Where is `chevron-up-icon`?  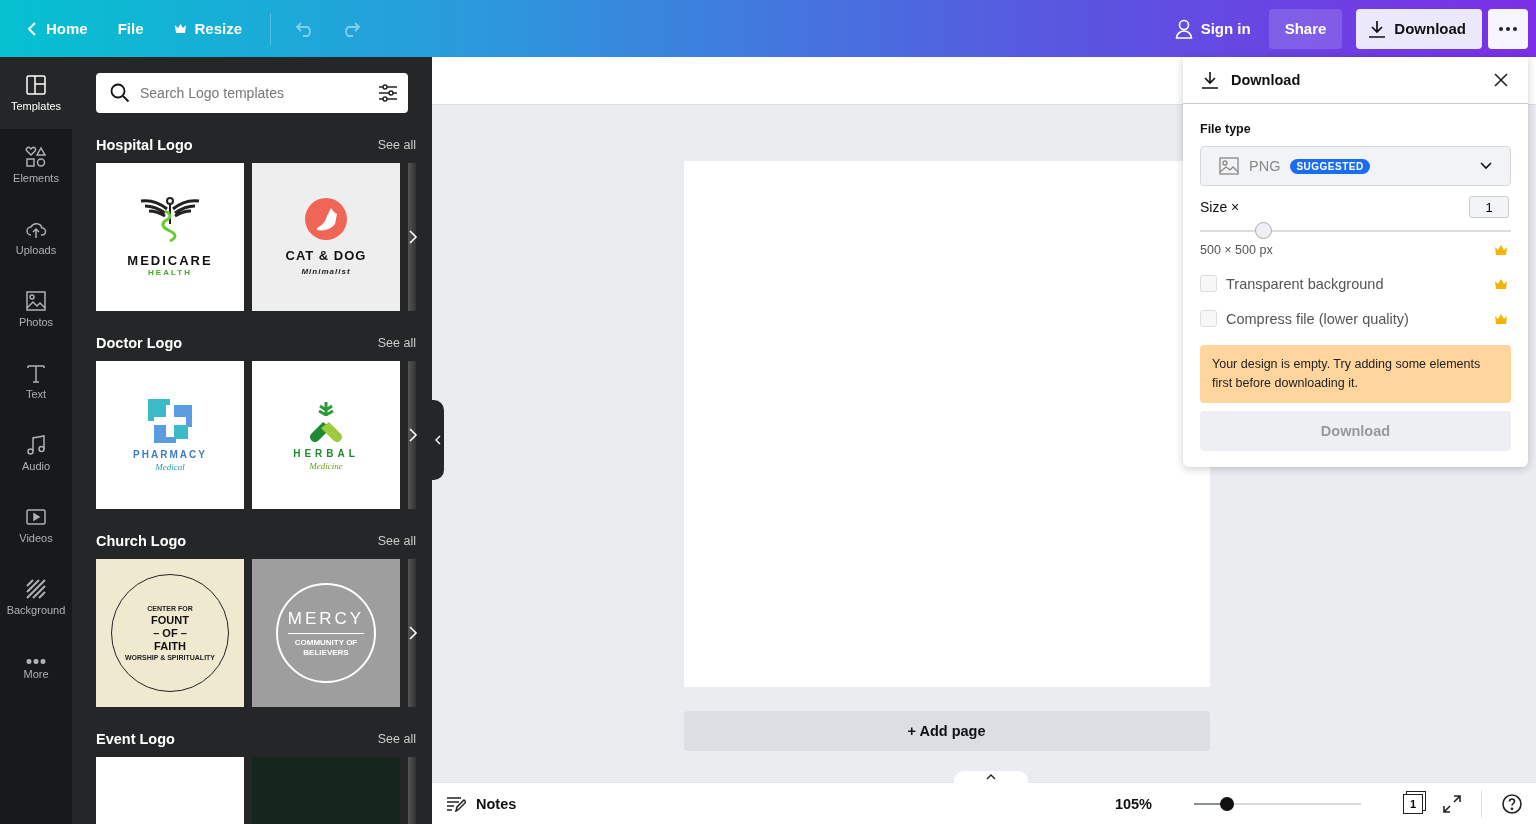 chevron-up-icon is located at coordinates (991, 777).